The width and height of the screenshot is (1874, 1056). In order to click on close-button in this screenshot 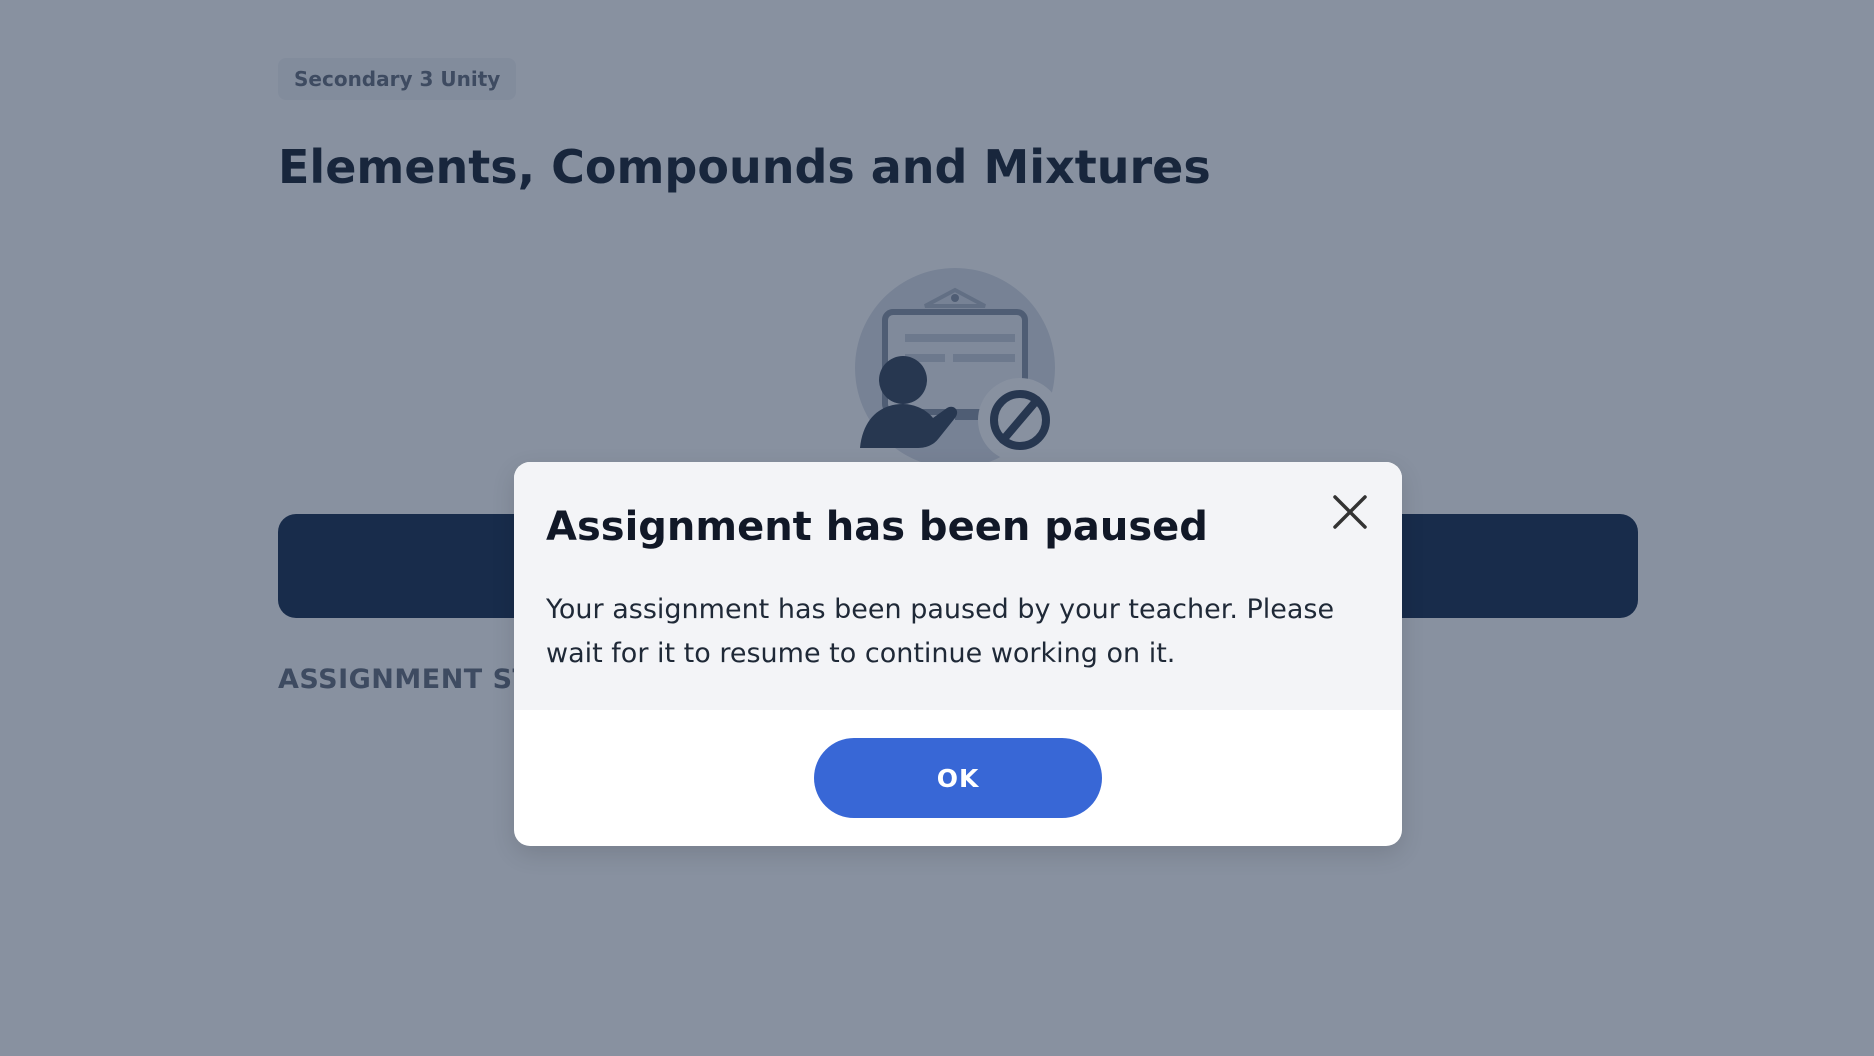, I will do `click(1350, 512)`.